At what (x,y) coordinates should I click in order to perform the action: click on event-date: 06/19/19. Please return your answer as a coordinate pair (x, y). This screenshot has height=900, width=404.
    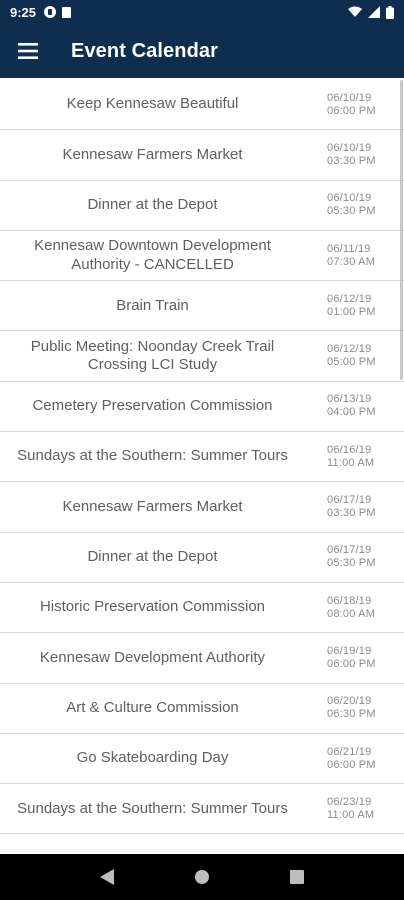
    Looking at the image, I should click on (349, 650).